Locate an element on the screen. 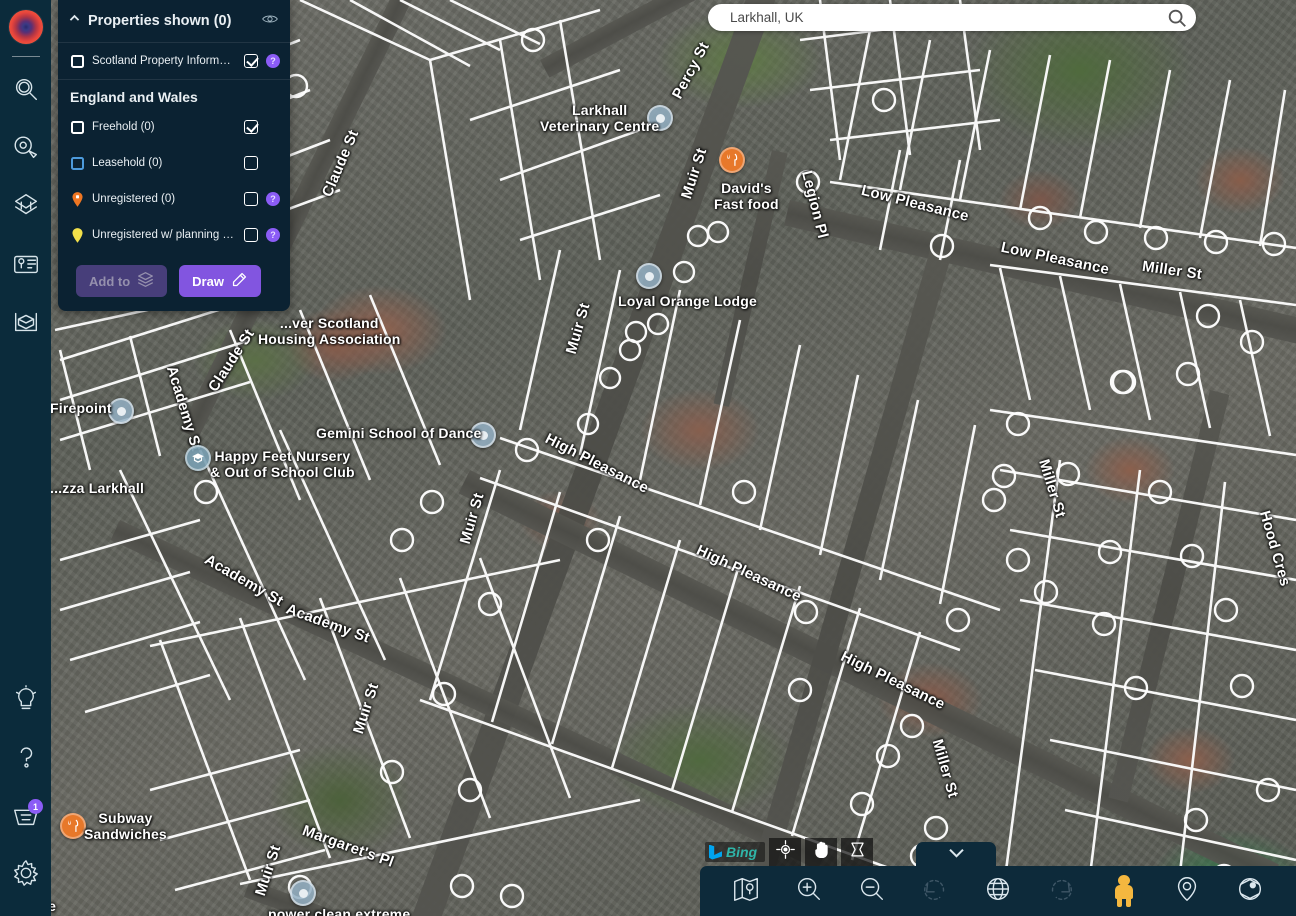  3d-layer-icon is located at coordinates (26, 208).